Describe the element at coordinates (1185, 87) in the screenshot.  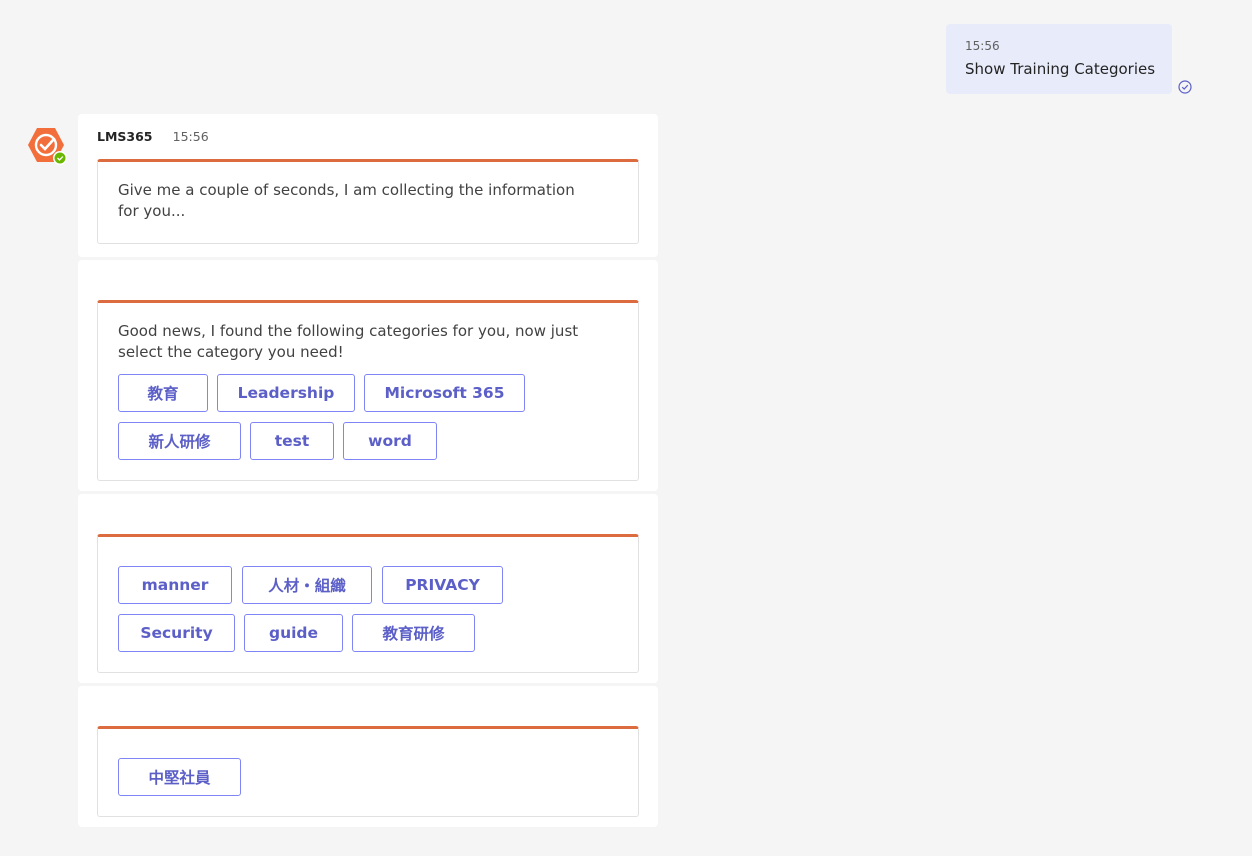
I see `read-receipt-icon` at that location.